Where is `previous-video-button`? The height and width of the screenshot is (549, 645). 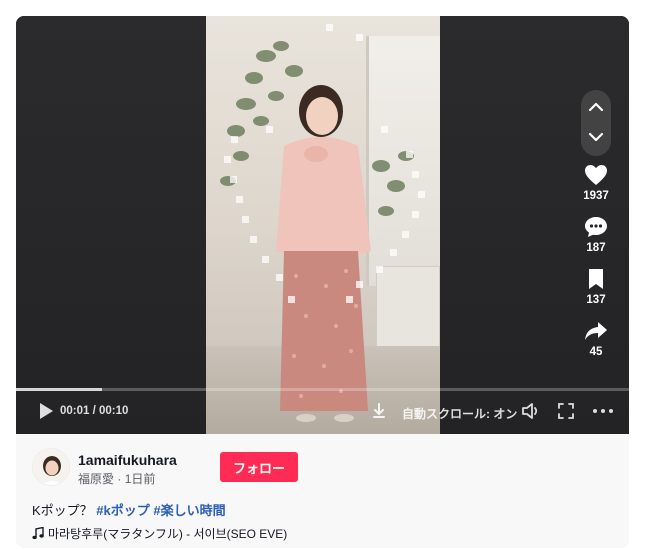
previous-video-button is located at coordinates (596, 107).